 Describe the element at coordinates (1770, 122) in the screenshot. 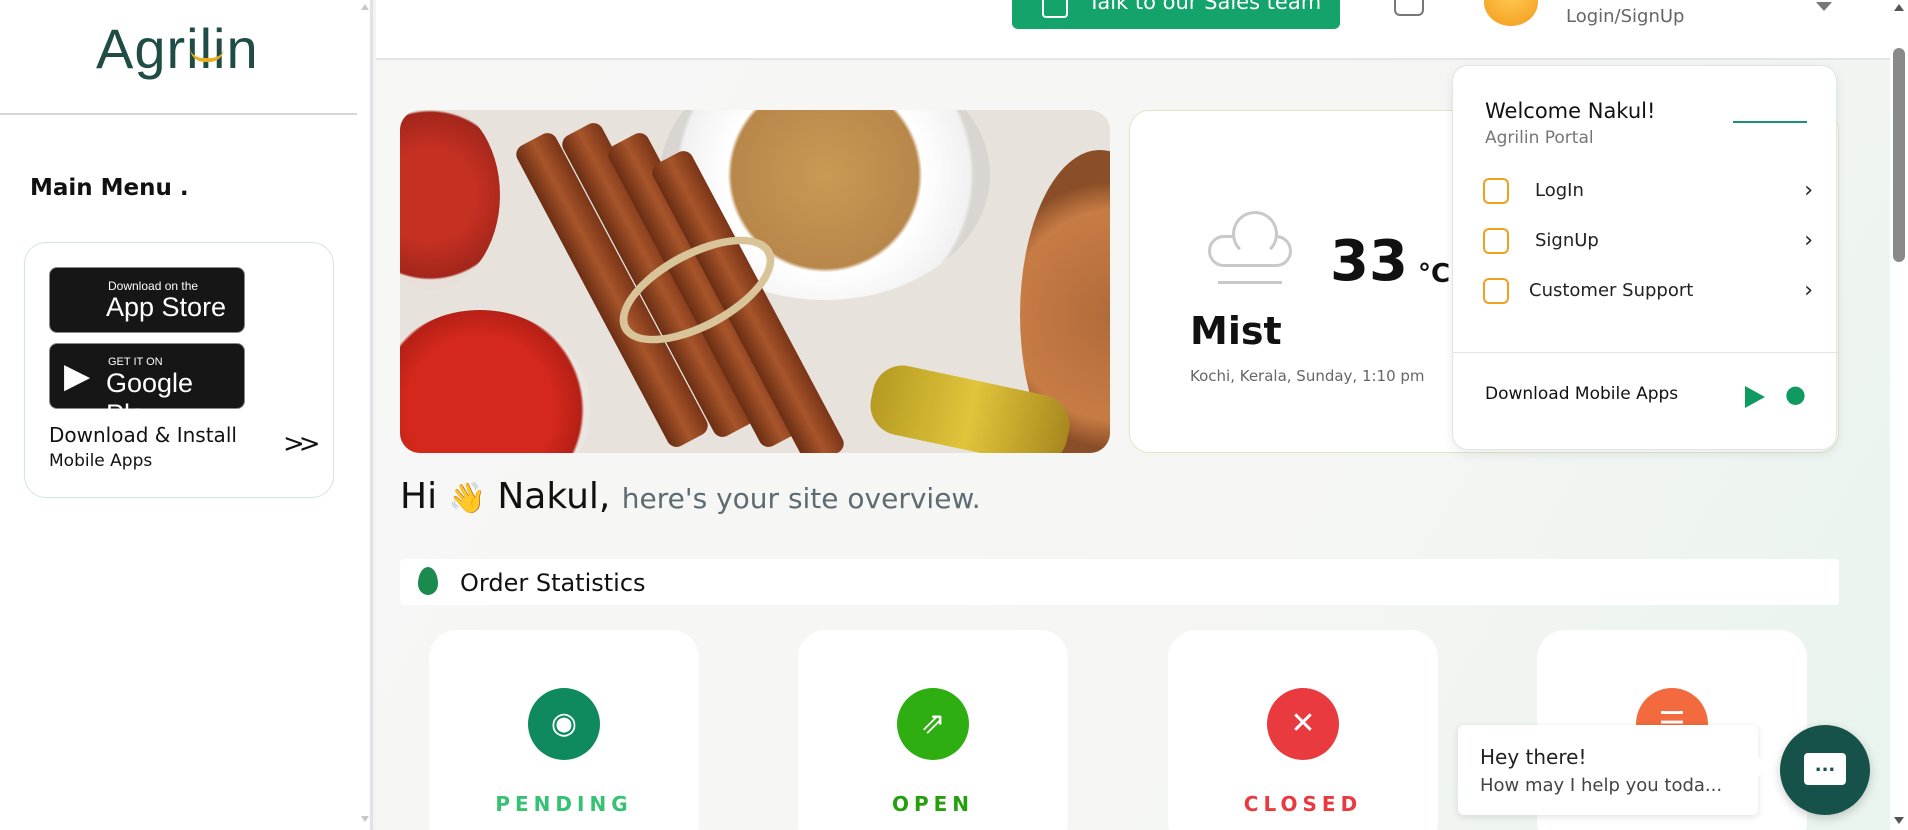

I see `dropdown-accent-rule` at that location.